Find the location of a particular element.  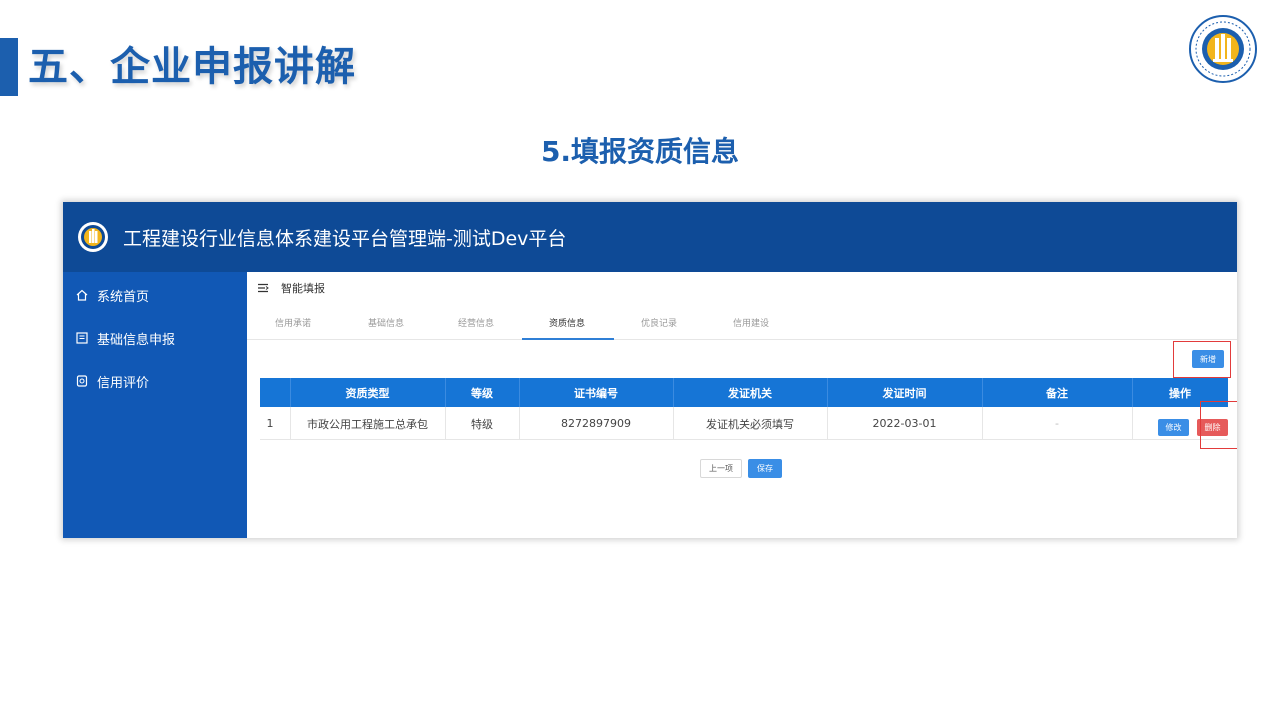

sidebar-item-label: 信用评价 is located at coordinates (123, 383).